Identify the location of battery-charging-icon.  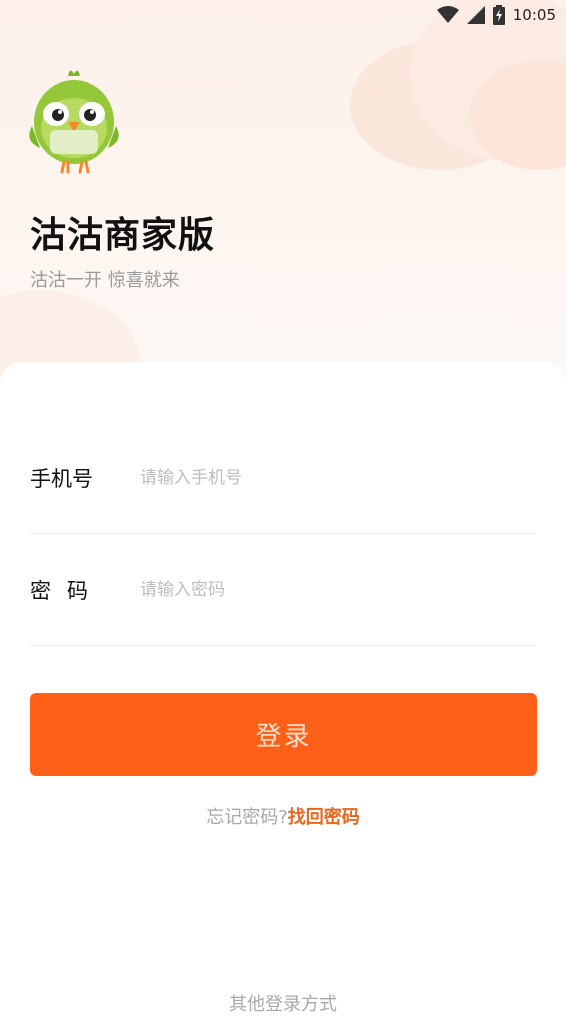
(498, 15).